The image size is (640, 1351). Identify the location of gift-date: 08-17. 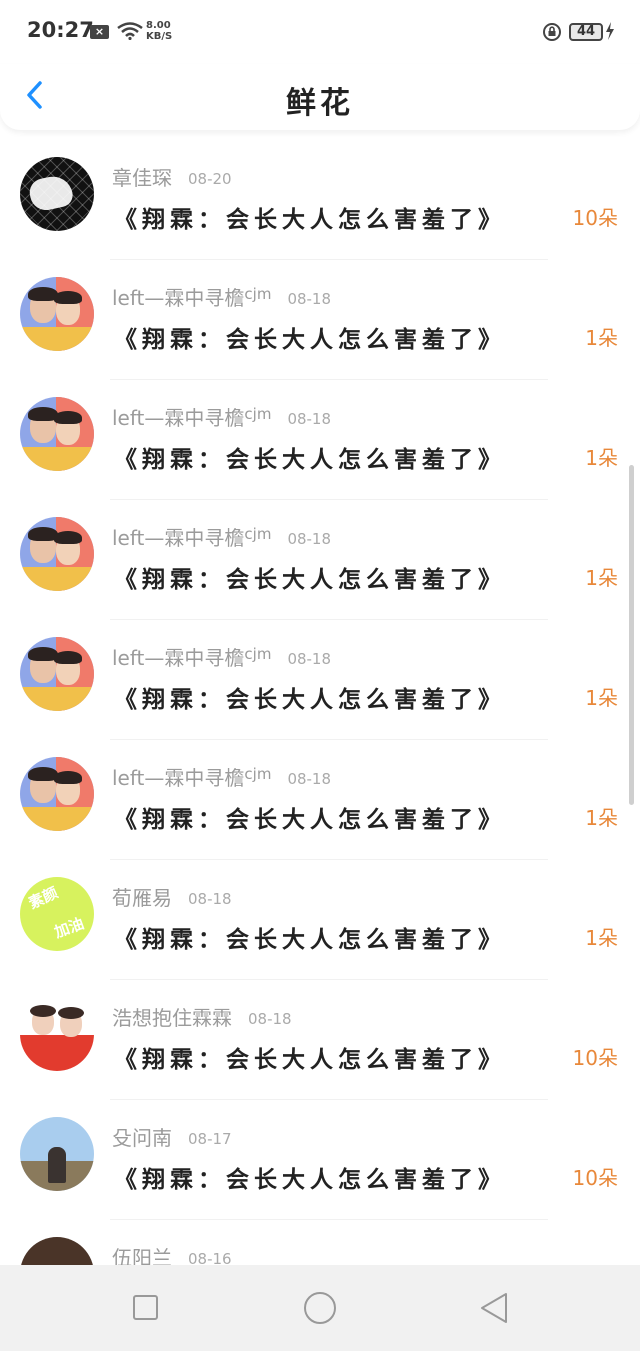
(210, 1139).